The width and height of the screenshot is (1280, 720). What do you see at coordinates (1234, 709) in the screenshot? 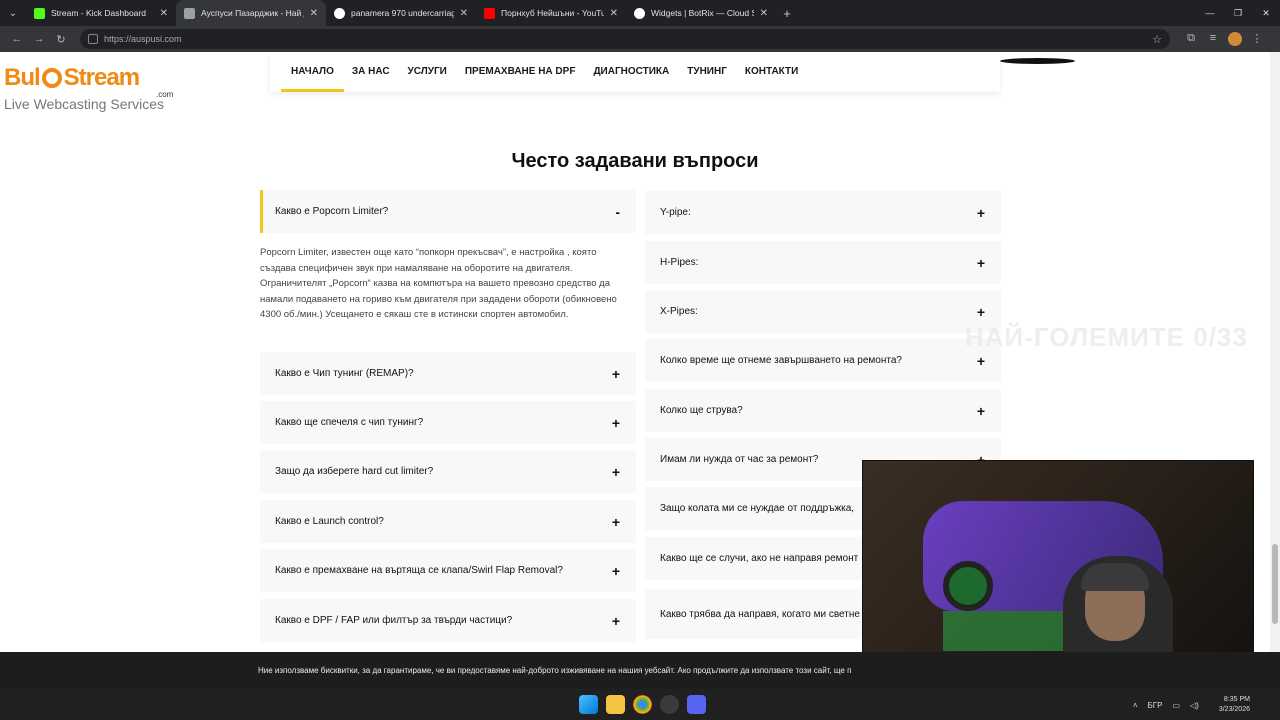
I see `clock-date: 3/23/2026` at bounding box center [1234, 709].